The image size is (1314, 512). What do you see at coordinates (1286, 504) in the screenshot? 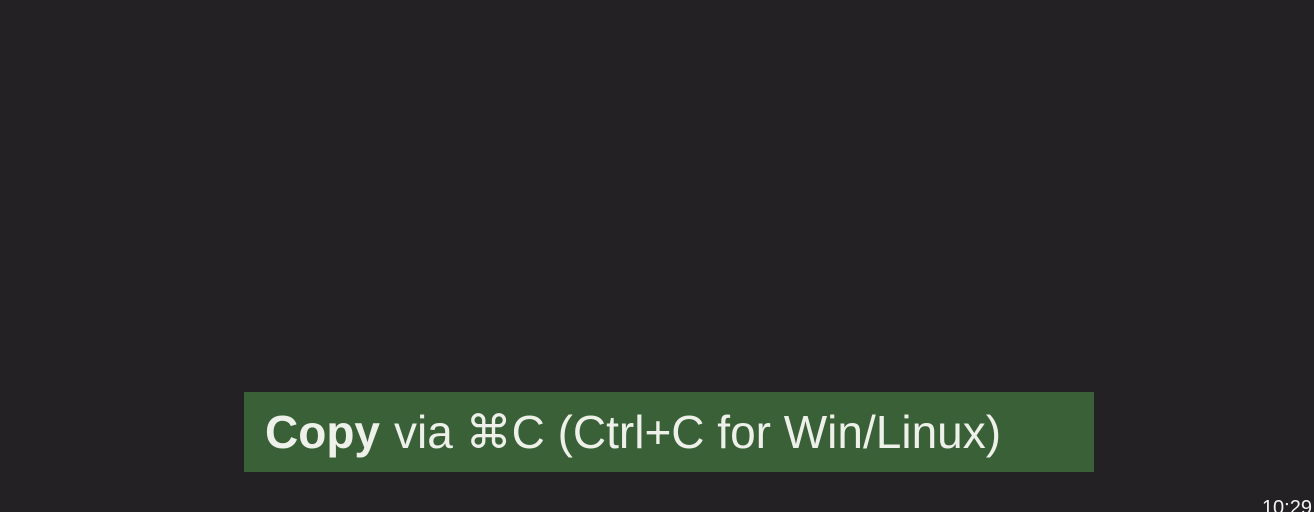
I see `video-timestamp: 10:29` at bounding box center [1286, 504].